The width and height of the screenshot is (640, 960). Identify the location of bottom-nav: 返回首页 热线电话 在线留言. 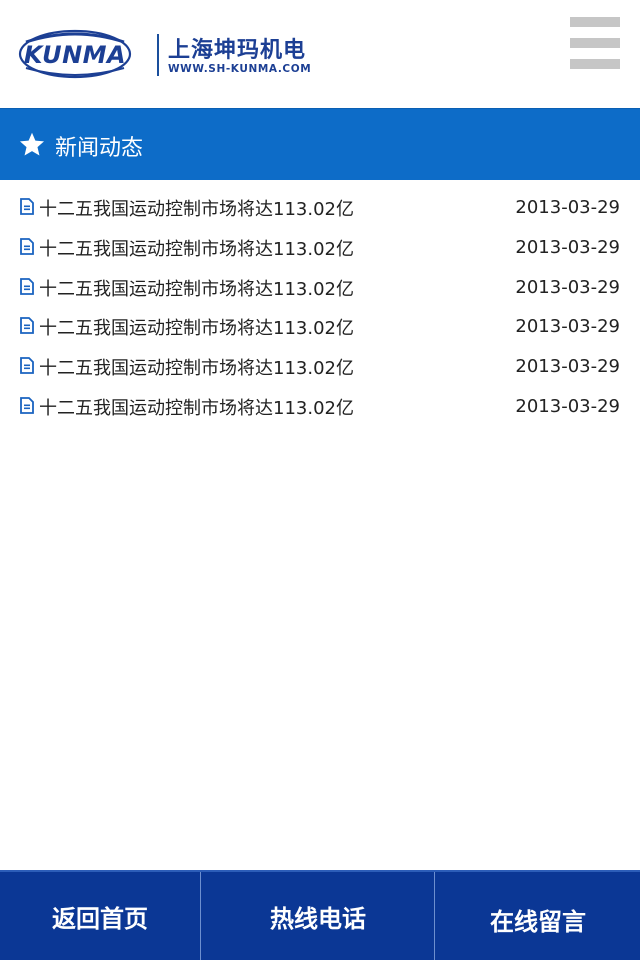
(320, 915).